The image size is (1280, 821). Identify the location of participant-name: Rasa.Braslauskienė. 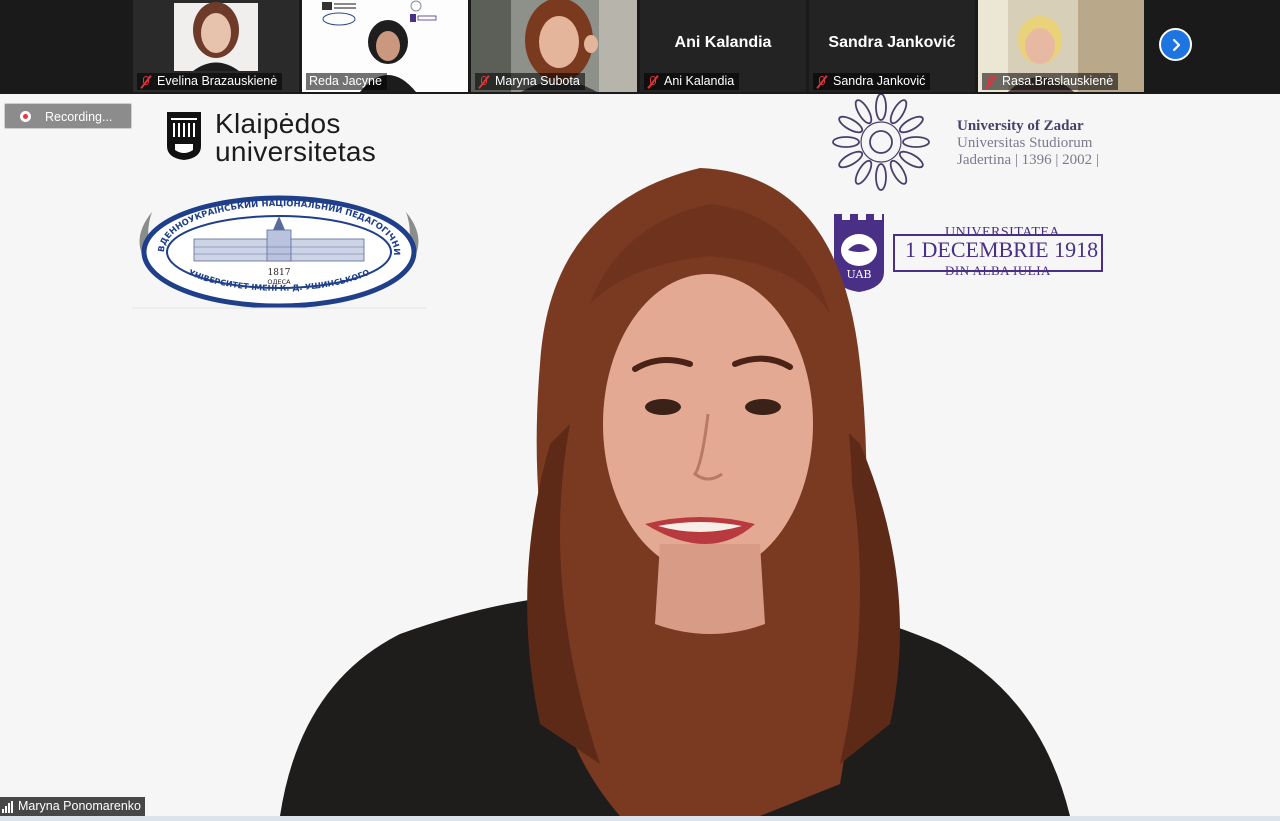
(1058, 81).